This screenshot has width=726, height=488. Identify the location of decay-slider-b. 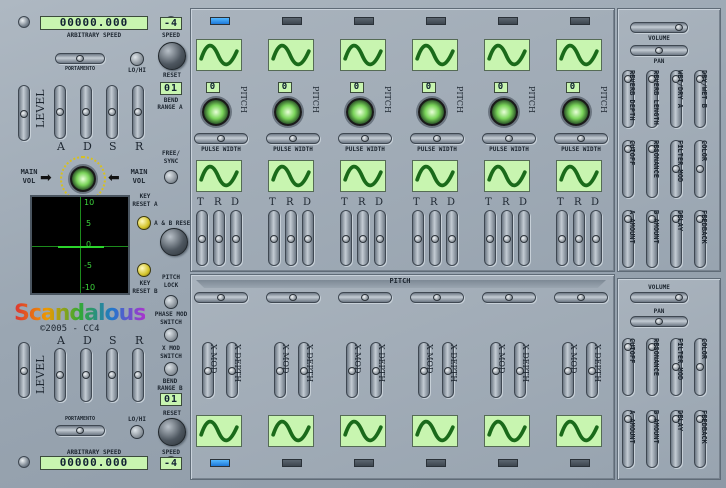
(86, 375).